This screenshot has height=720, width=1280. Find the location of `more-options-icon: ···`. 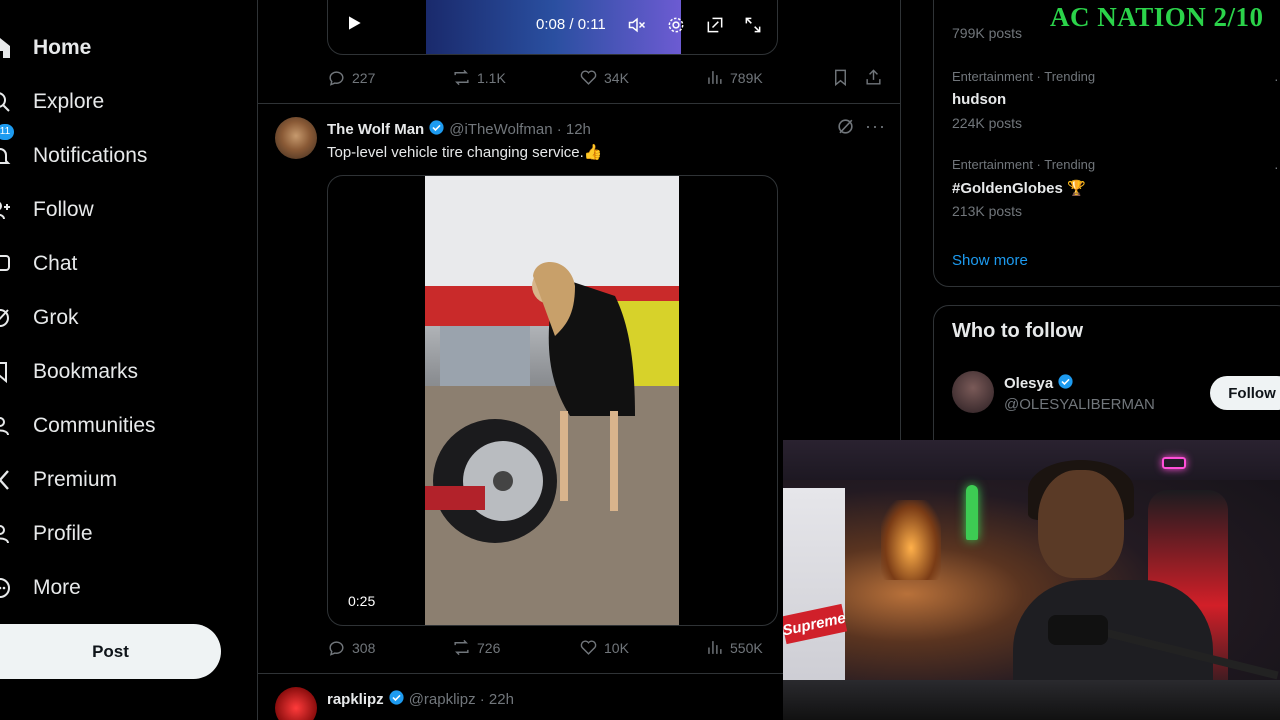

more-options-icon: ··· is located at coordinates (875, 126).